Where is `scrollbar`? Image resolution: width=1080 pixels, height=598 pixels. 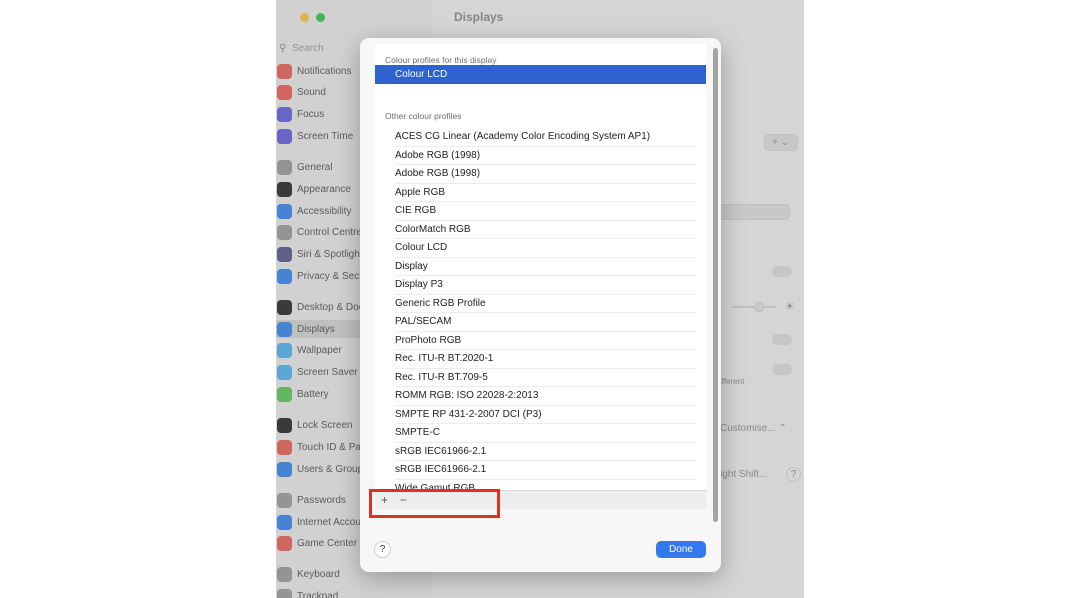 scrollbar is located at coordinates (715, 285).